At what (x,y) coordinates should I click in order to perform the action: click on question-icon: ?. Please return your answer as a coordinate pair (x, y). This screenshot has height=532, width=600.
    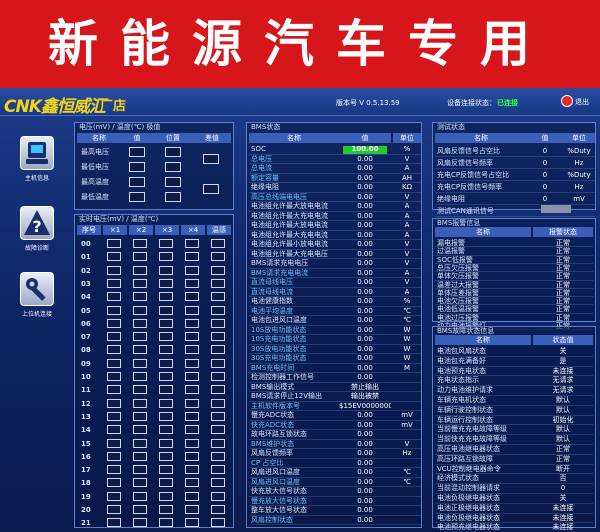
    Looking at the image, I should click on (37, 223).